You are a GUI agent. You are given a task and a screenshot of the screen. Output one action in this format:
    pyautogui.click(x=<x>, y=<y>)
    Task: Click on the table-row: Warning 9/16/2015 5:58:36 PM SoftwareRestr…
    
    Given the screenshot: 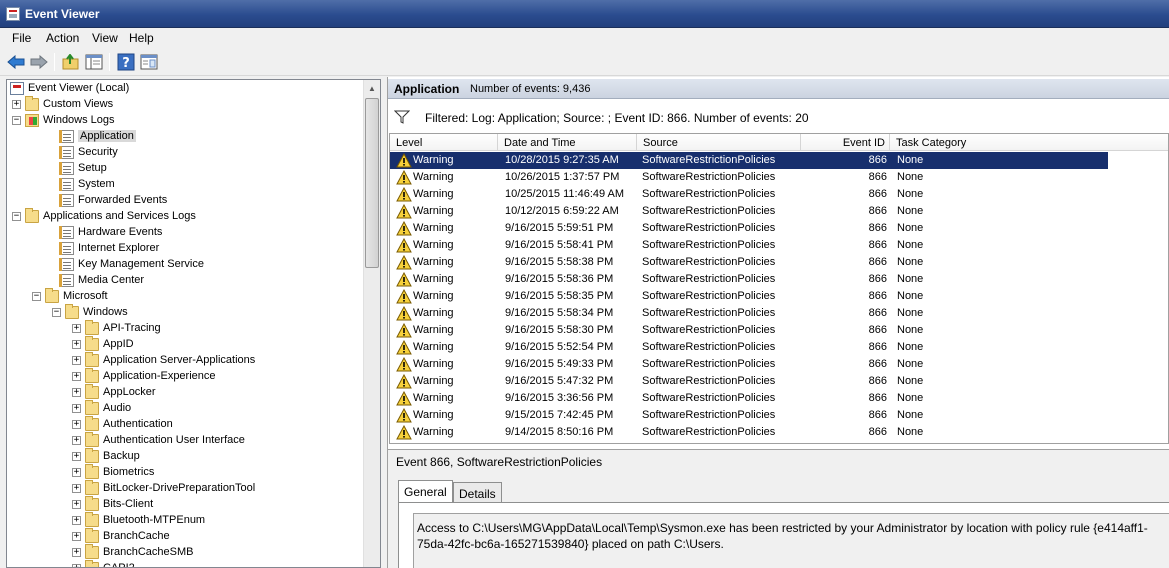 What is the action you would take?
    pyautogui.click(x=779, y=279)
    